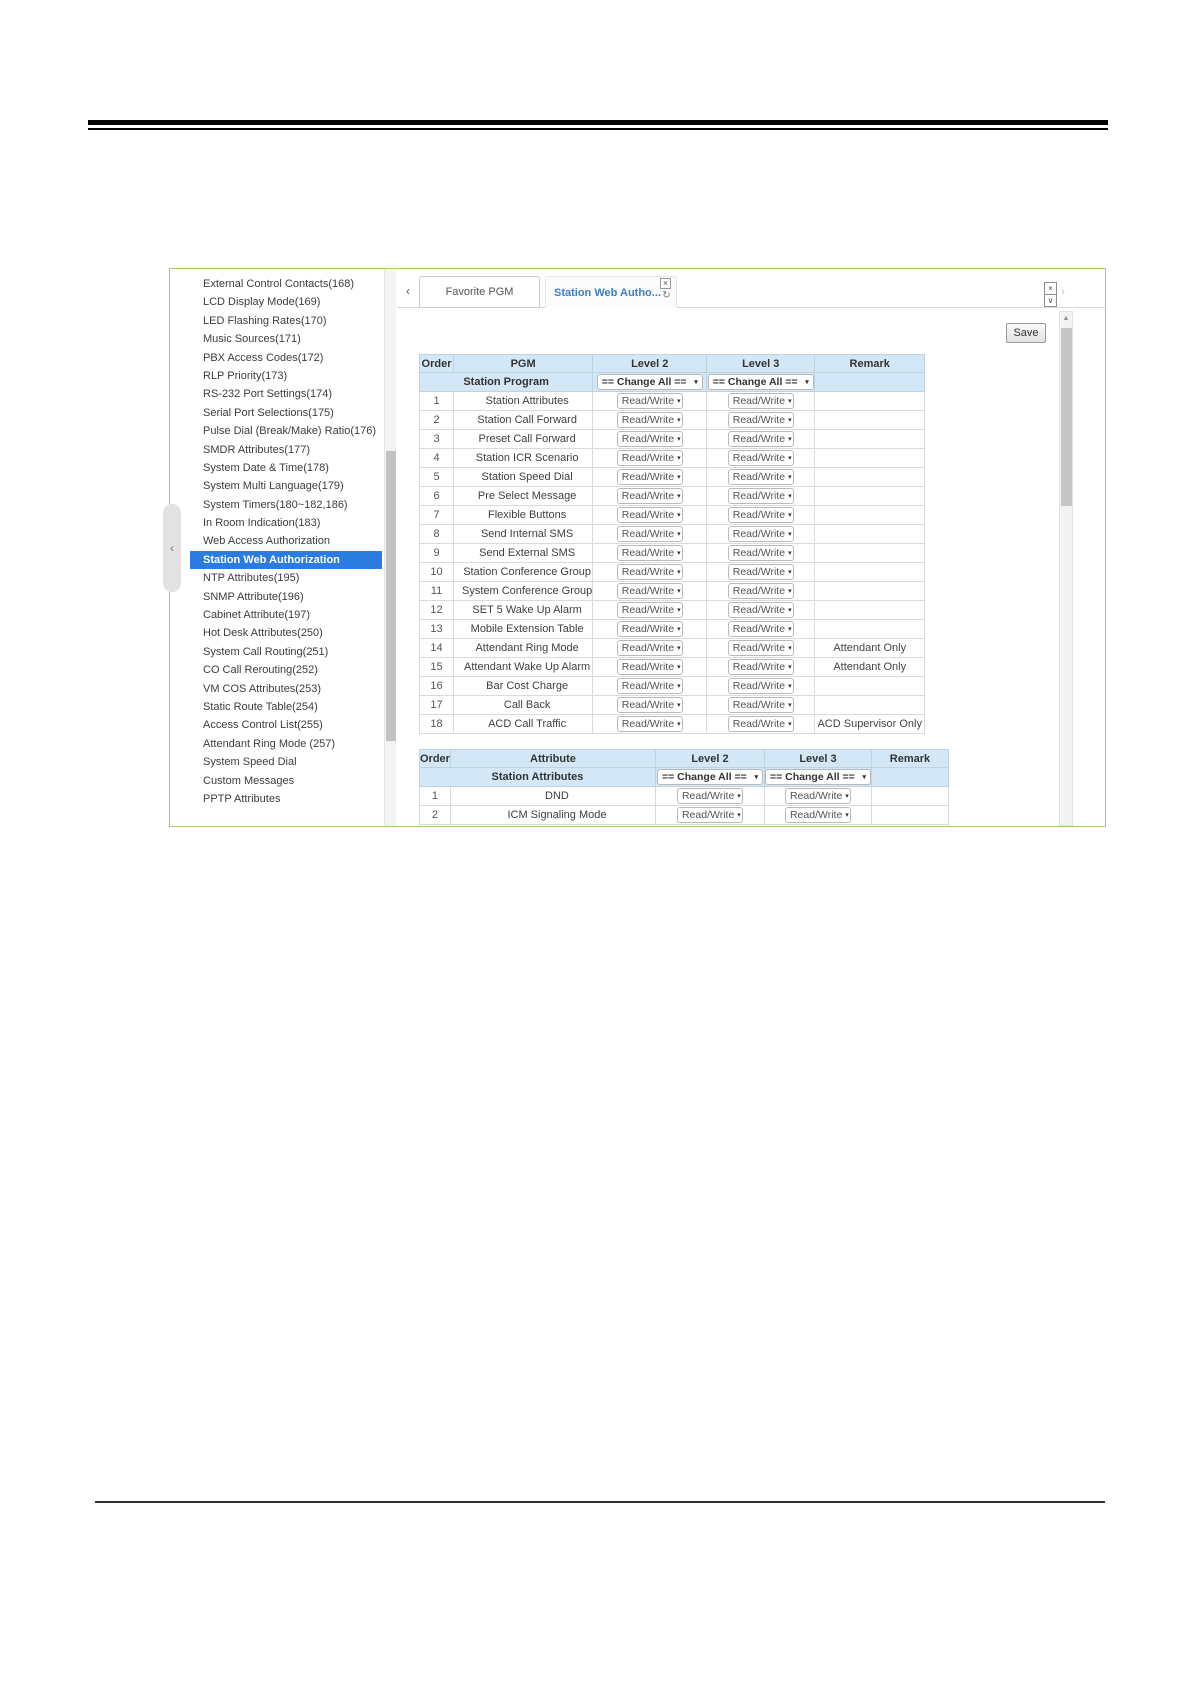 Image resolution: width=1191 pixels, height=1684 pixels. What do you see at coordinates (1063, 291) in the screenshot?
I see `tab-scroll-right-icon: ›` at bounding box center [1063, 291].